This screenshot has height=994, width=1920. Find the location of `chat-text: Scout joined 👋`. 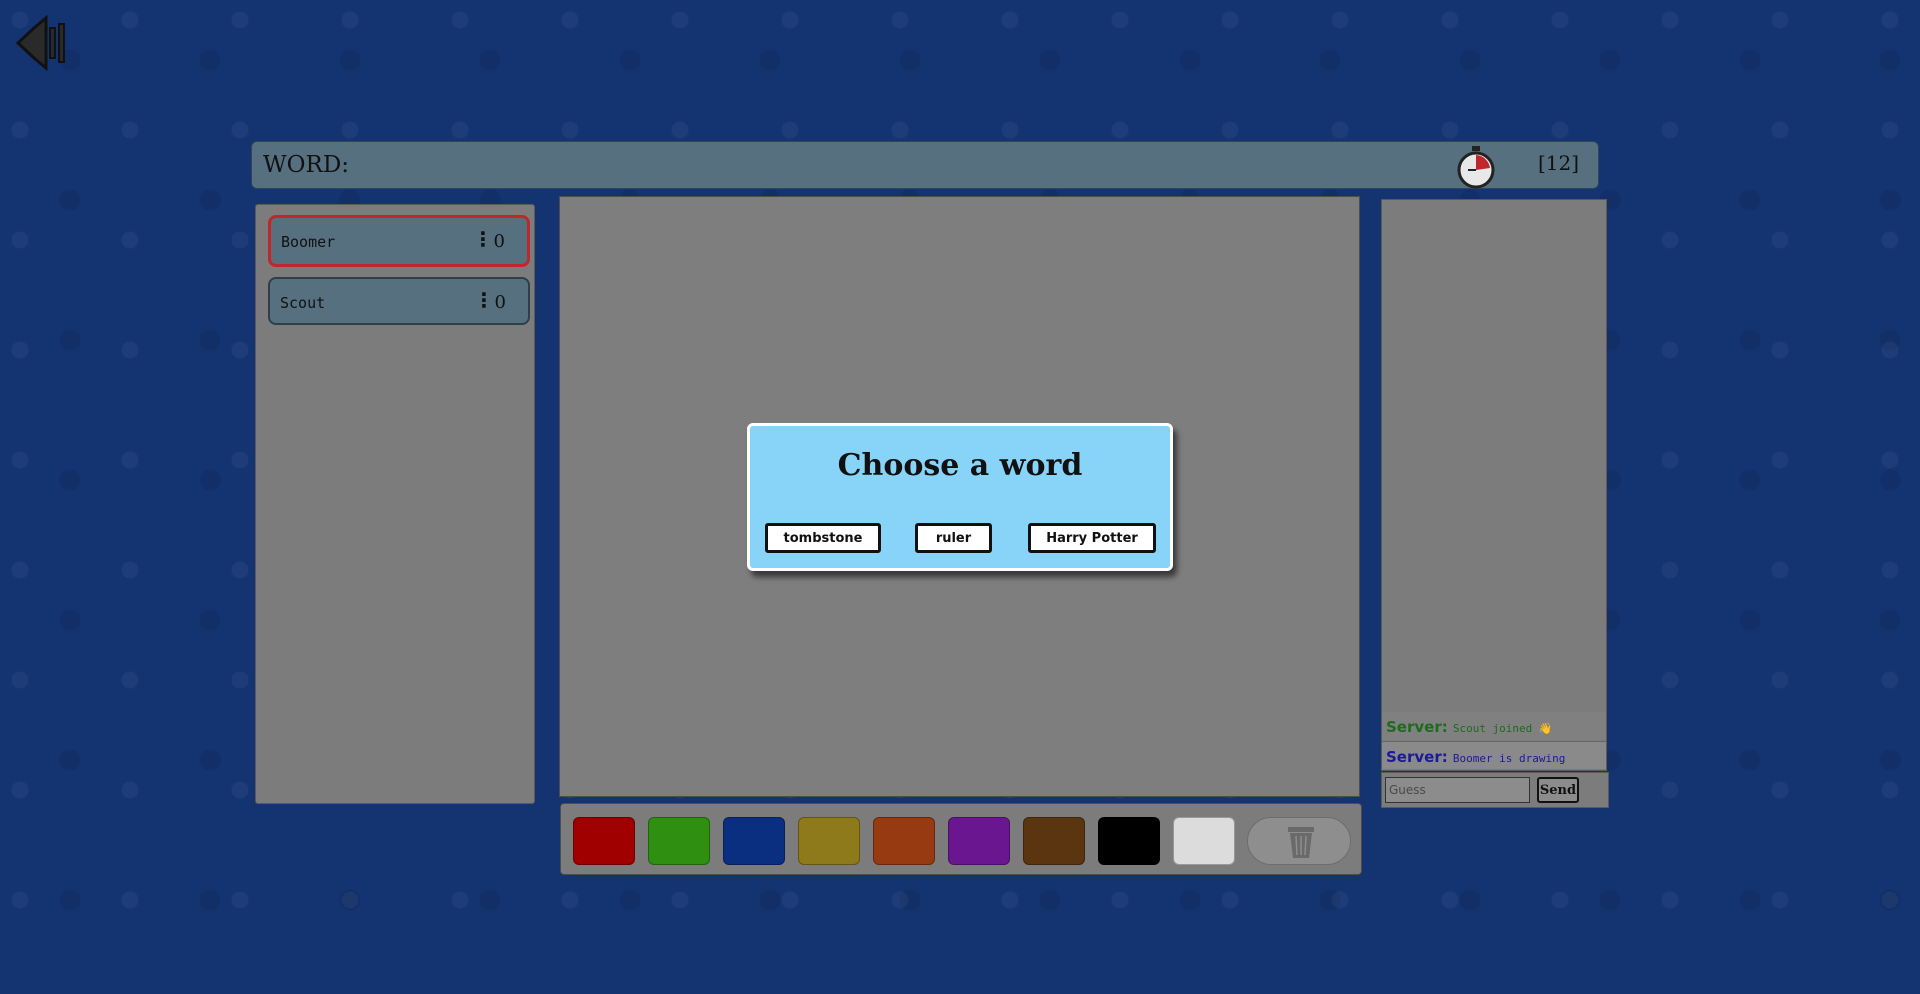

chat-text: Scout joined 👋 is located at coordinates (1502, 728).